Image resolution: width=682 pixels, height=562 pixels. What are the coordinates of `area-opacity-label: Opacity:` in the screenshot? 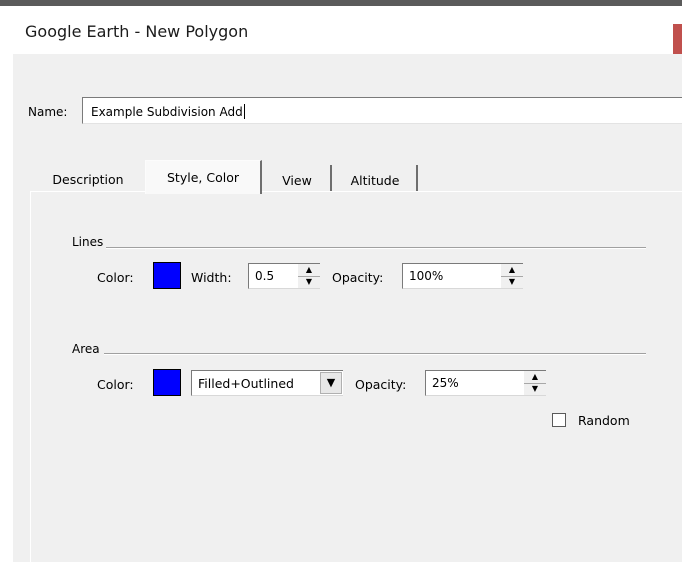 It's located at (381, 384).